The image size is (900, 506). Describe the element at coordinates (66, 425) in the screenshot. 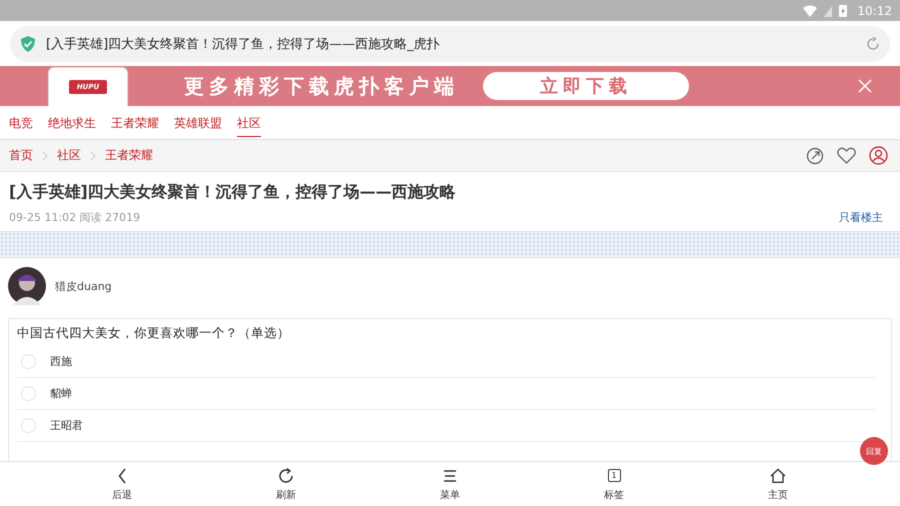

I see `option-label: 王昭君` at that location.